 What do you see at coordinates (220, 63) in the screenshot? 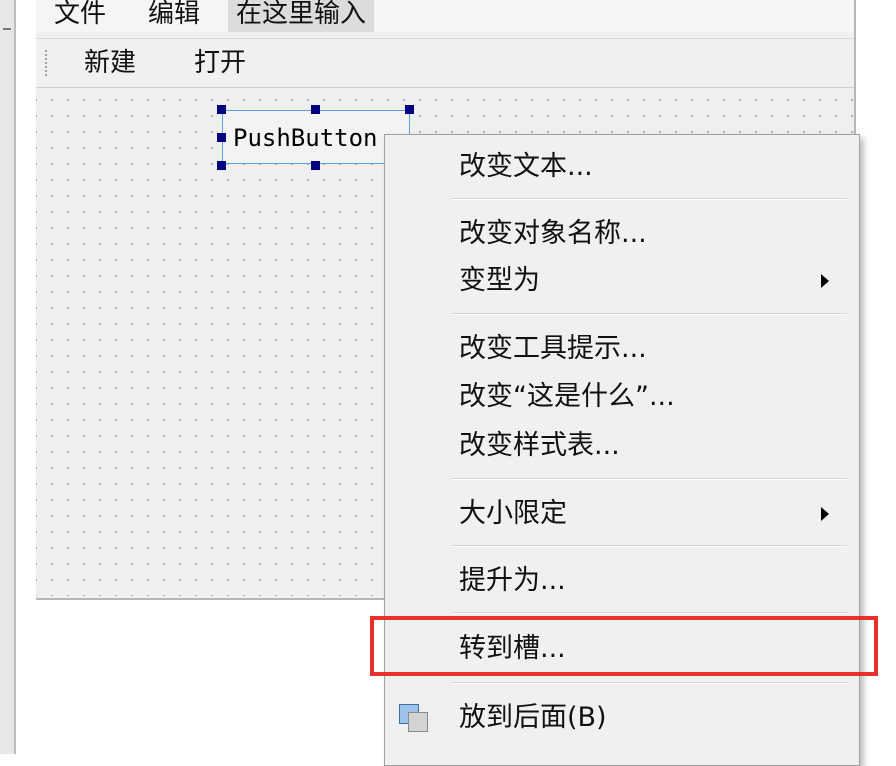
I see `toolbar-open-button: 打开` at bounding box center [220, 63].